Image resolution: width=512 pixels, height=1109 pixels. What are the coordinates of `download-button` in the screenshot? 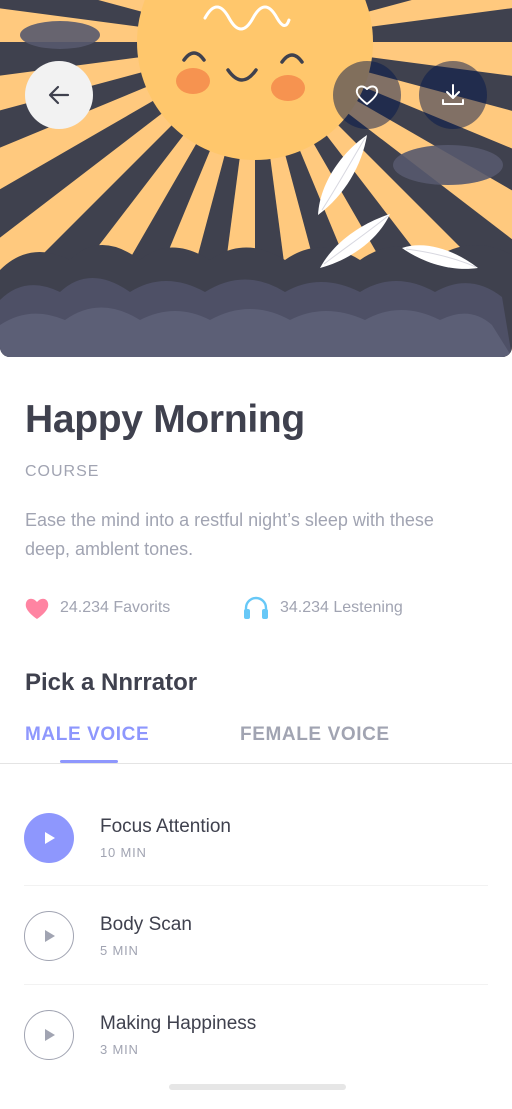 It's located at (453, 95).